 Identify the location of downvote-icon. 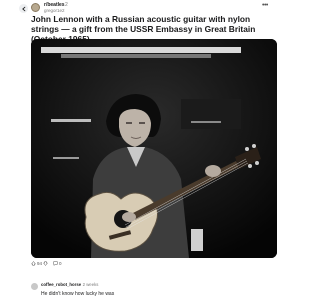
(46, 263).